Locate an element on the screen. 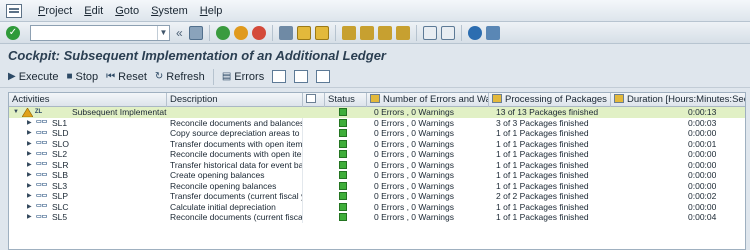 The width and height of the screenshot is (750, 250). details-icon is located at coordinates (323, 76).